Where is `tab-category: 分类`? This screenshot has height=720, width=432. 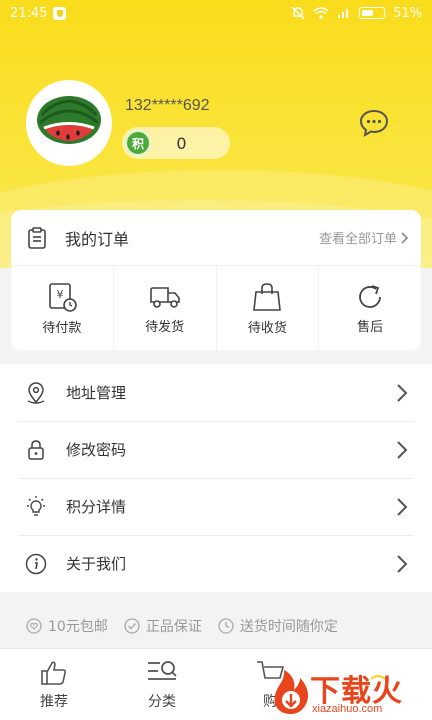 tab-category: 分类 is located at coordinates (162, 684).